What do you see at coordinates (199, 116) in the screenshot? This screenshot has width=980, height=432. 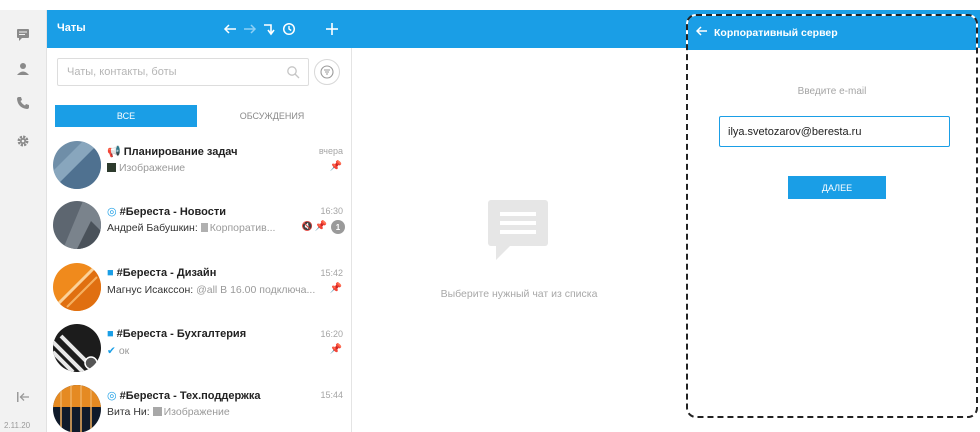 I see `tab-bar: ВСЕ ОБСУЖДЕНИЯ` at bounding box center [199, 116].